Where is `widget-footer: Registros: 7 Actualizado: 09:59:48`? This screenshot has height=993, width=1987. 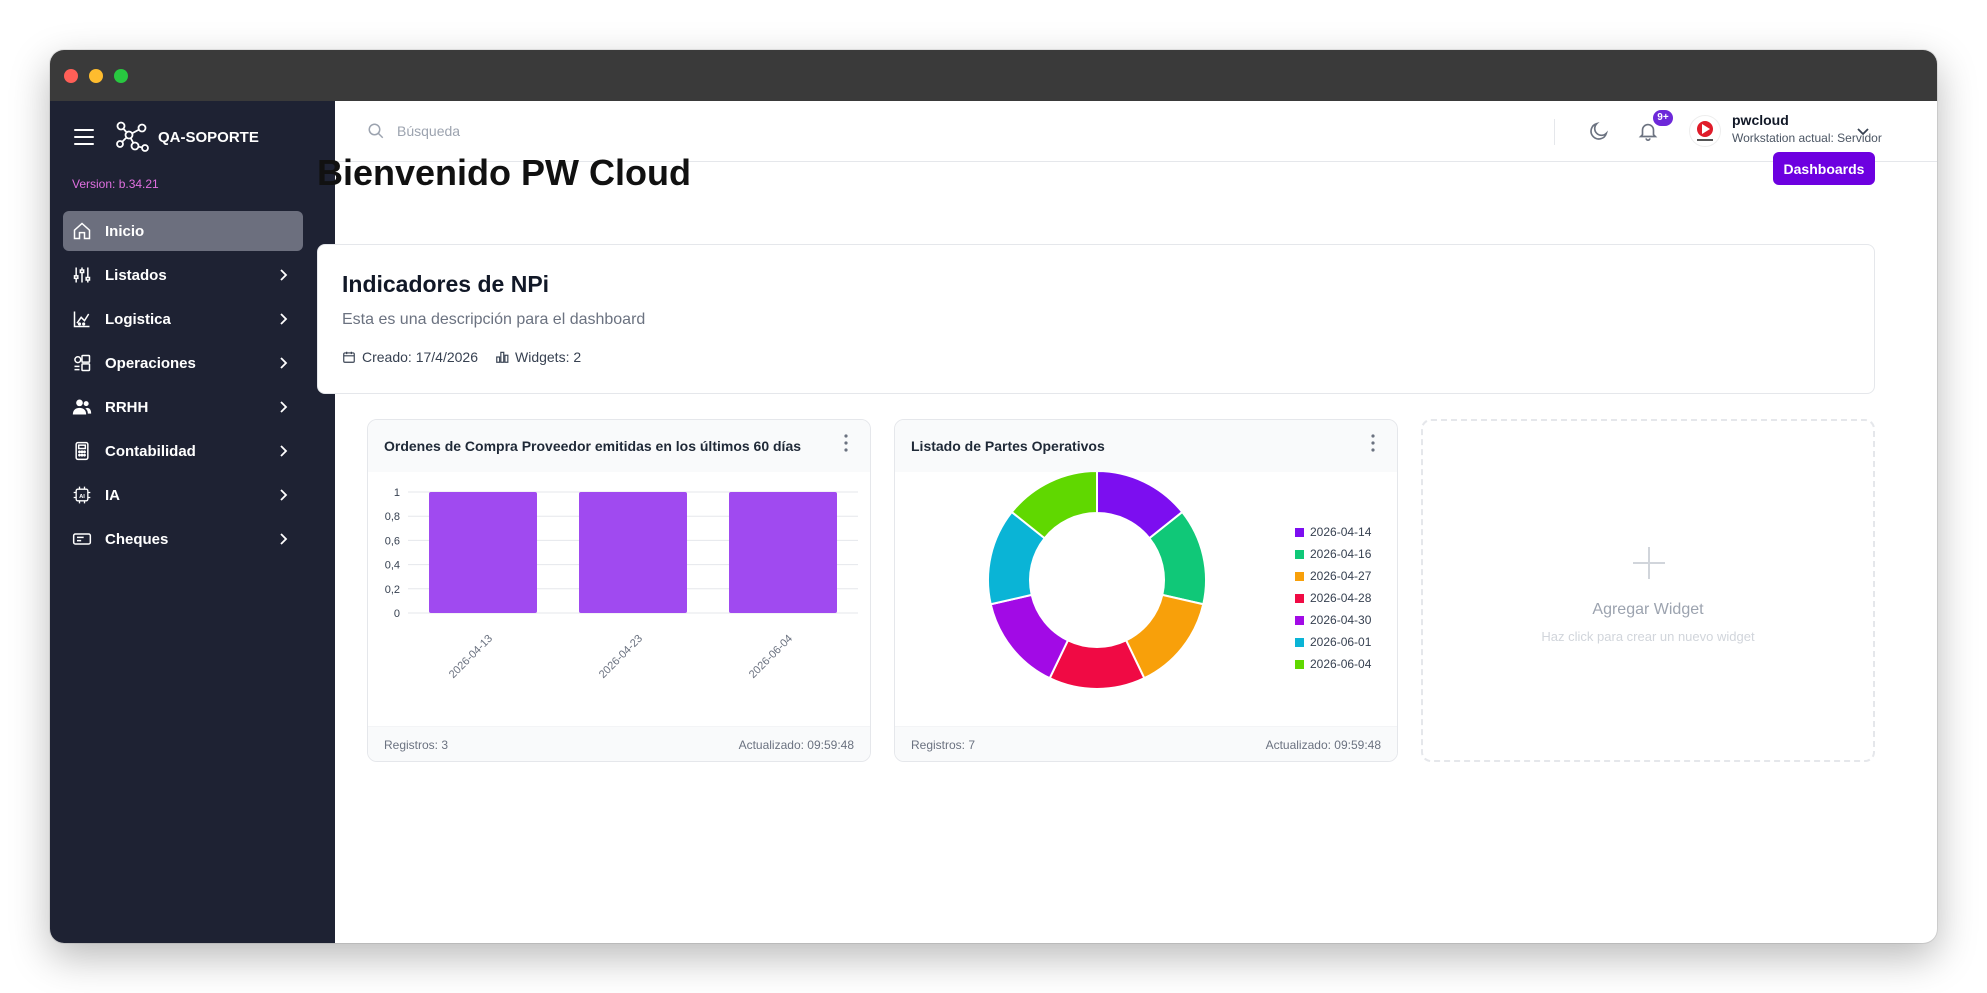 widget-footer: Registros: 7 Actualizado: 09:59:48 is located at coordinates (1146, 743).